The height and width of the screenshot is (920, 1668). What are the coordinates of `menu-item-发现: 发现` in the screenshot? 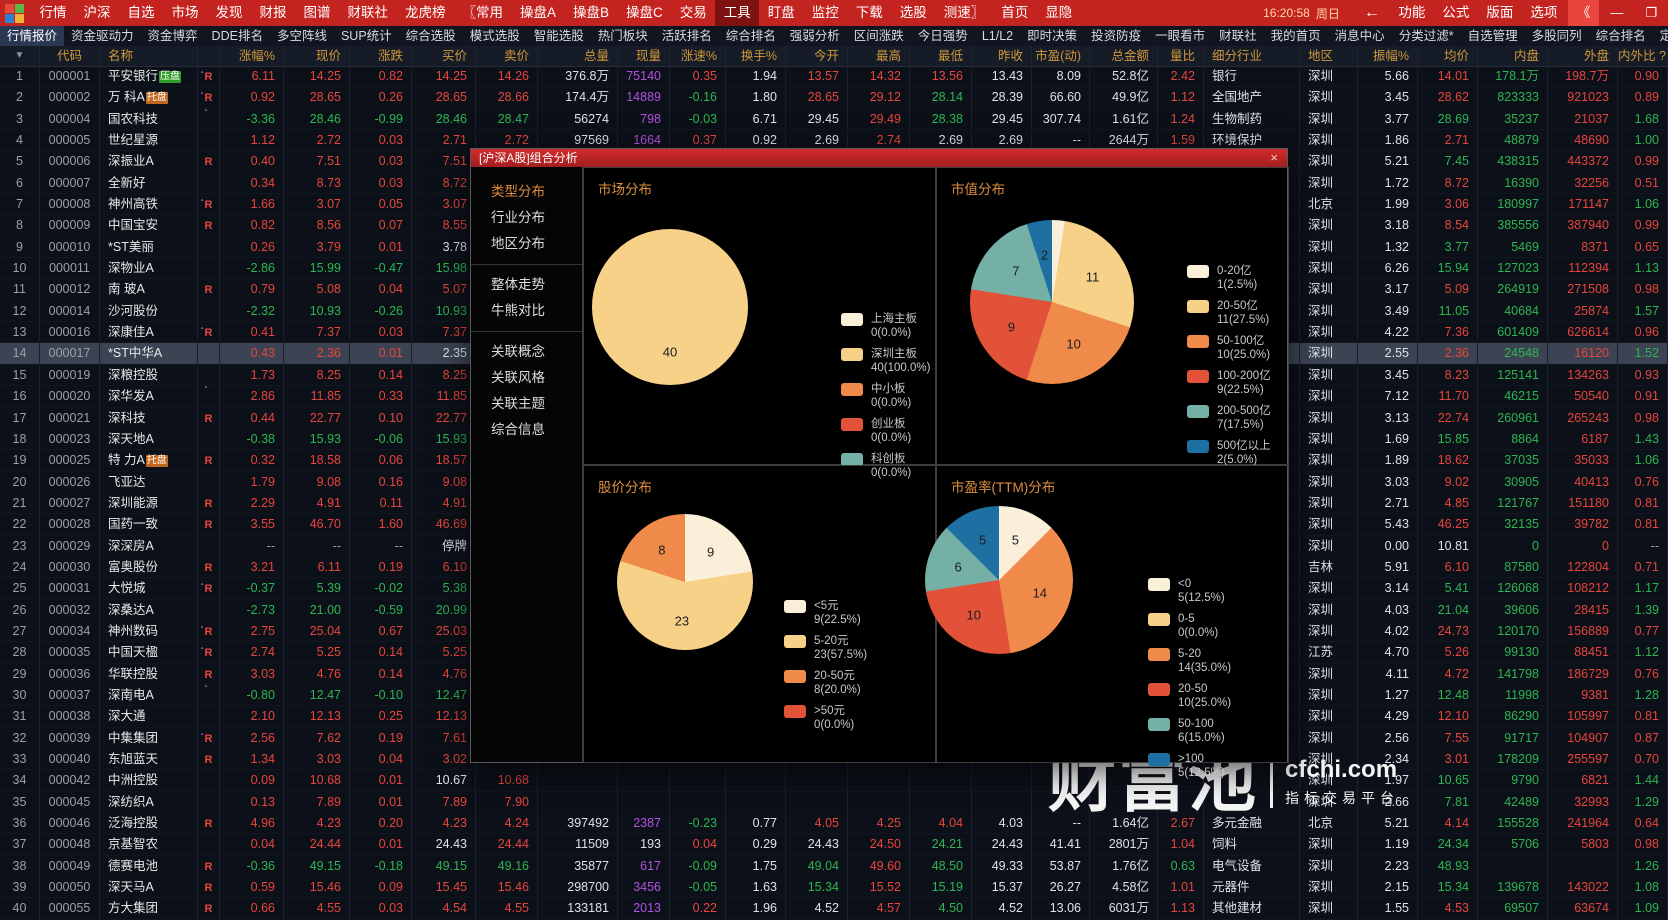 It's located at (229, 13).